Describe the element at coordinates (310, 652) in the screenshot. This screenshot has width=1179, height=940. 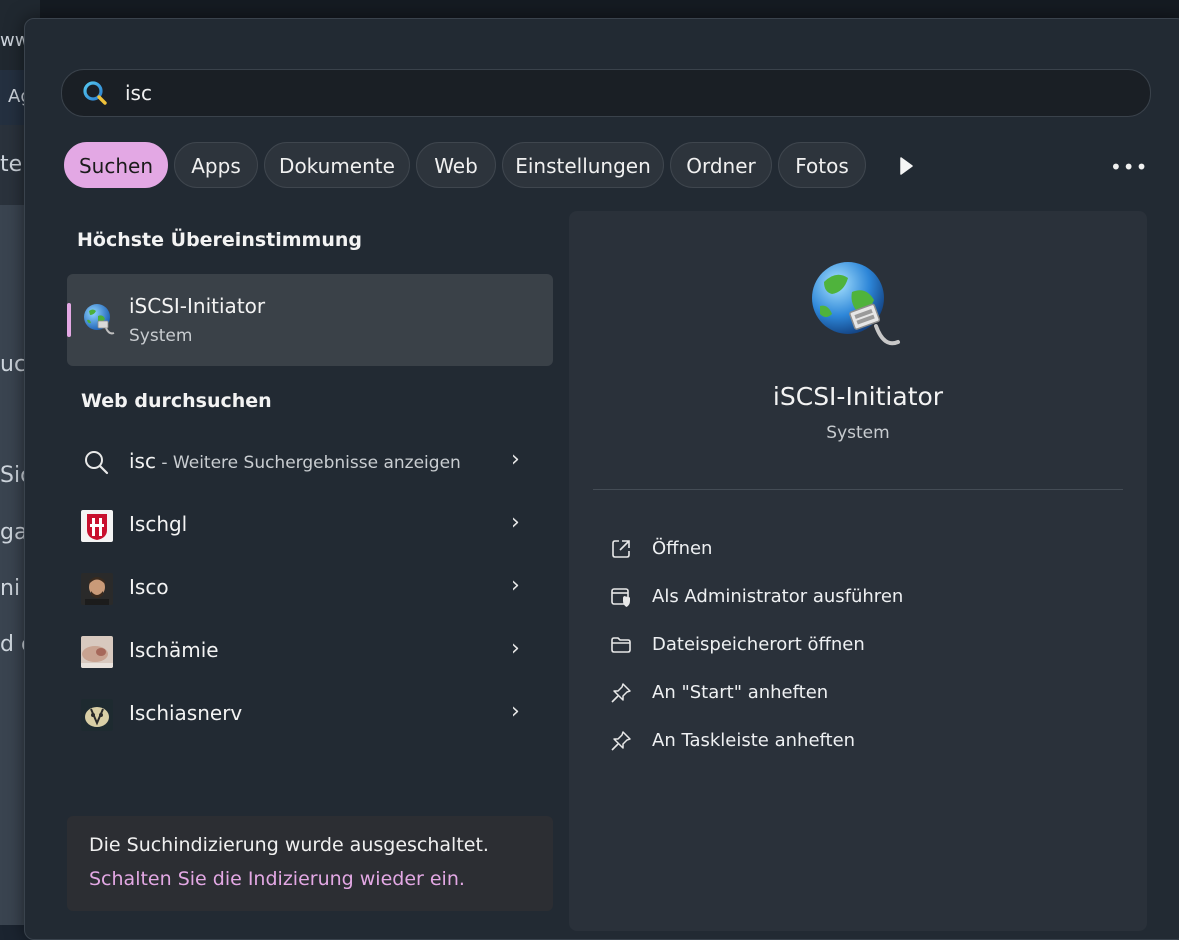
I see `web-result-ischaemie: Ischämie ›` at that location.